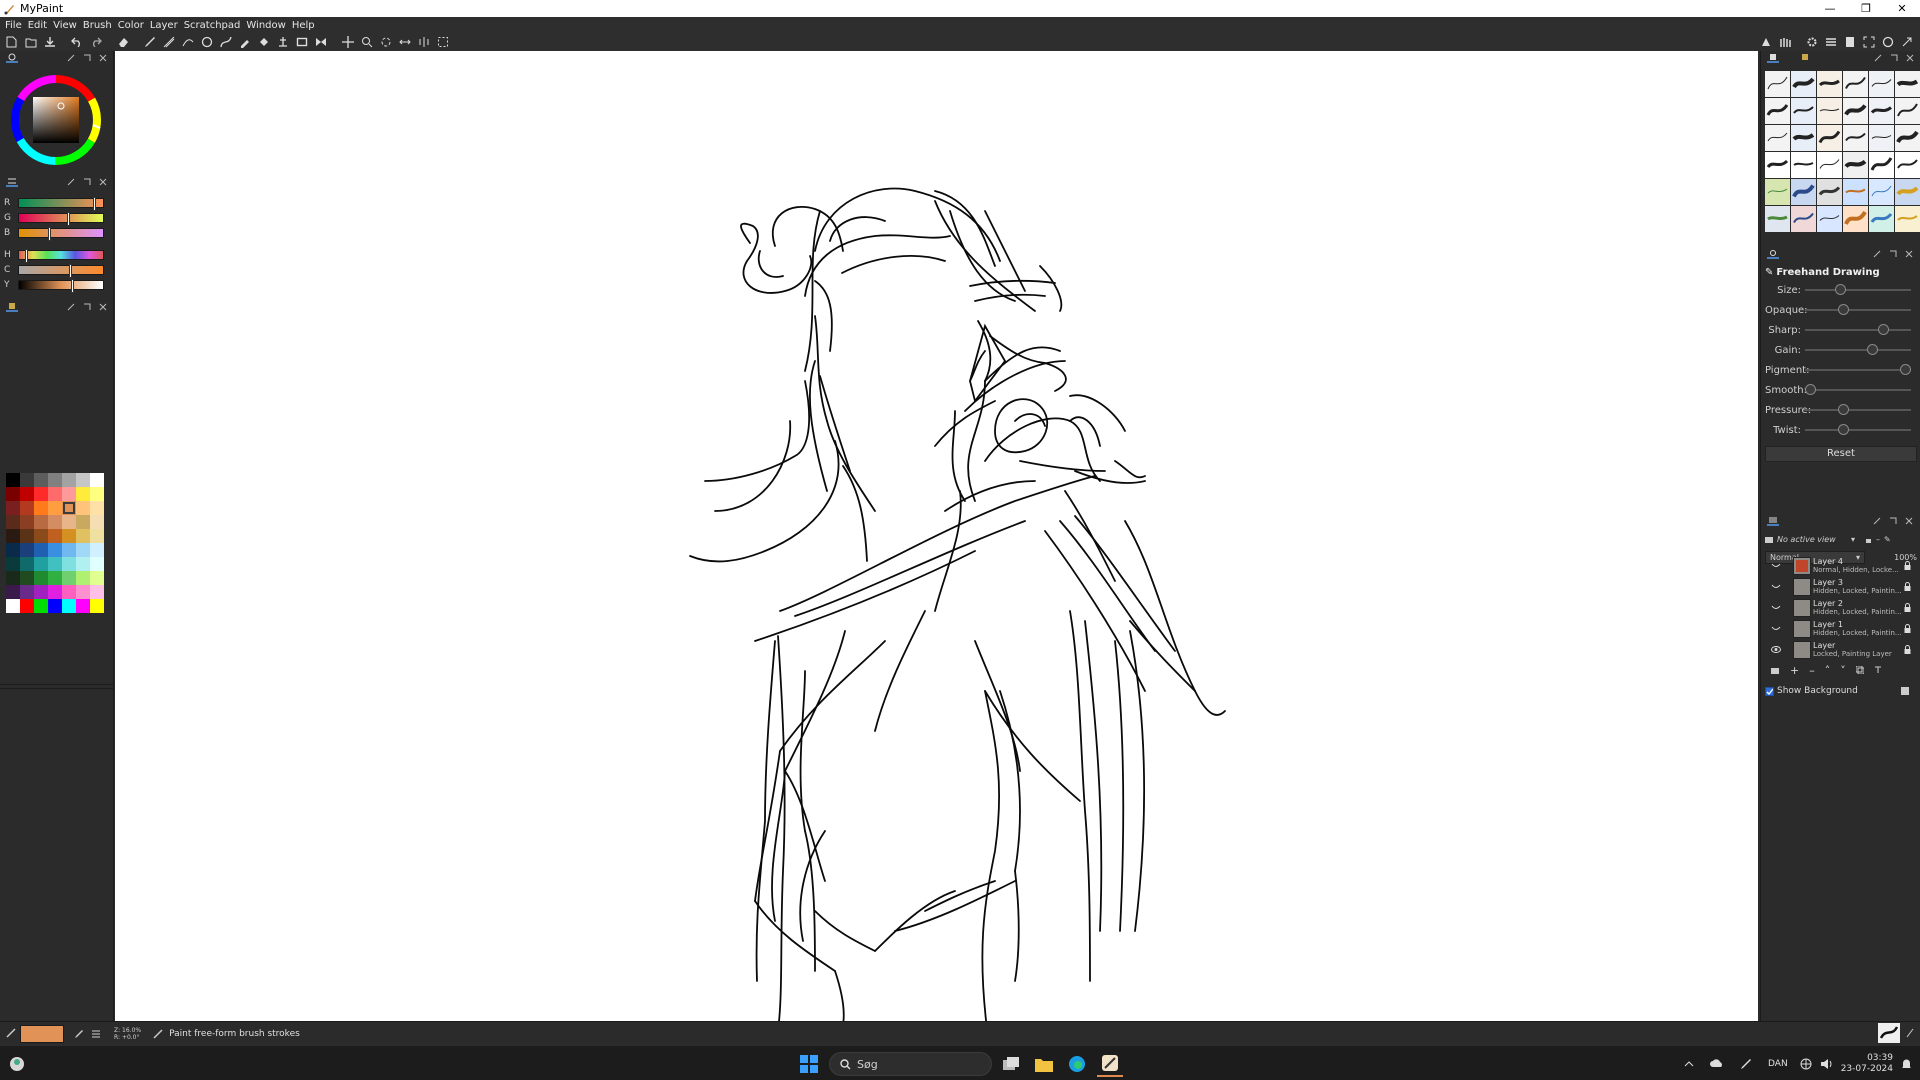 This screenshot has height=1080, width=1920. I want to click on menu-file: File, so click(15, 25).